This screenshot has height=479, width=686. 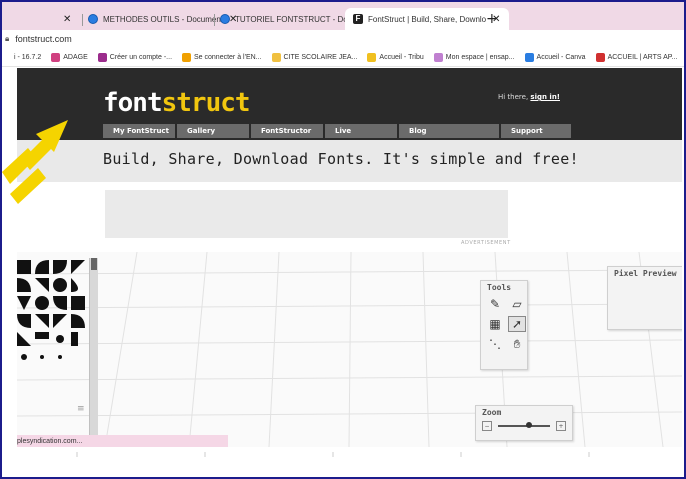 I want to click on tab-fontstruct: F FontStruct | Build, Share, Downlo ✕, so click(x=427, y=19).